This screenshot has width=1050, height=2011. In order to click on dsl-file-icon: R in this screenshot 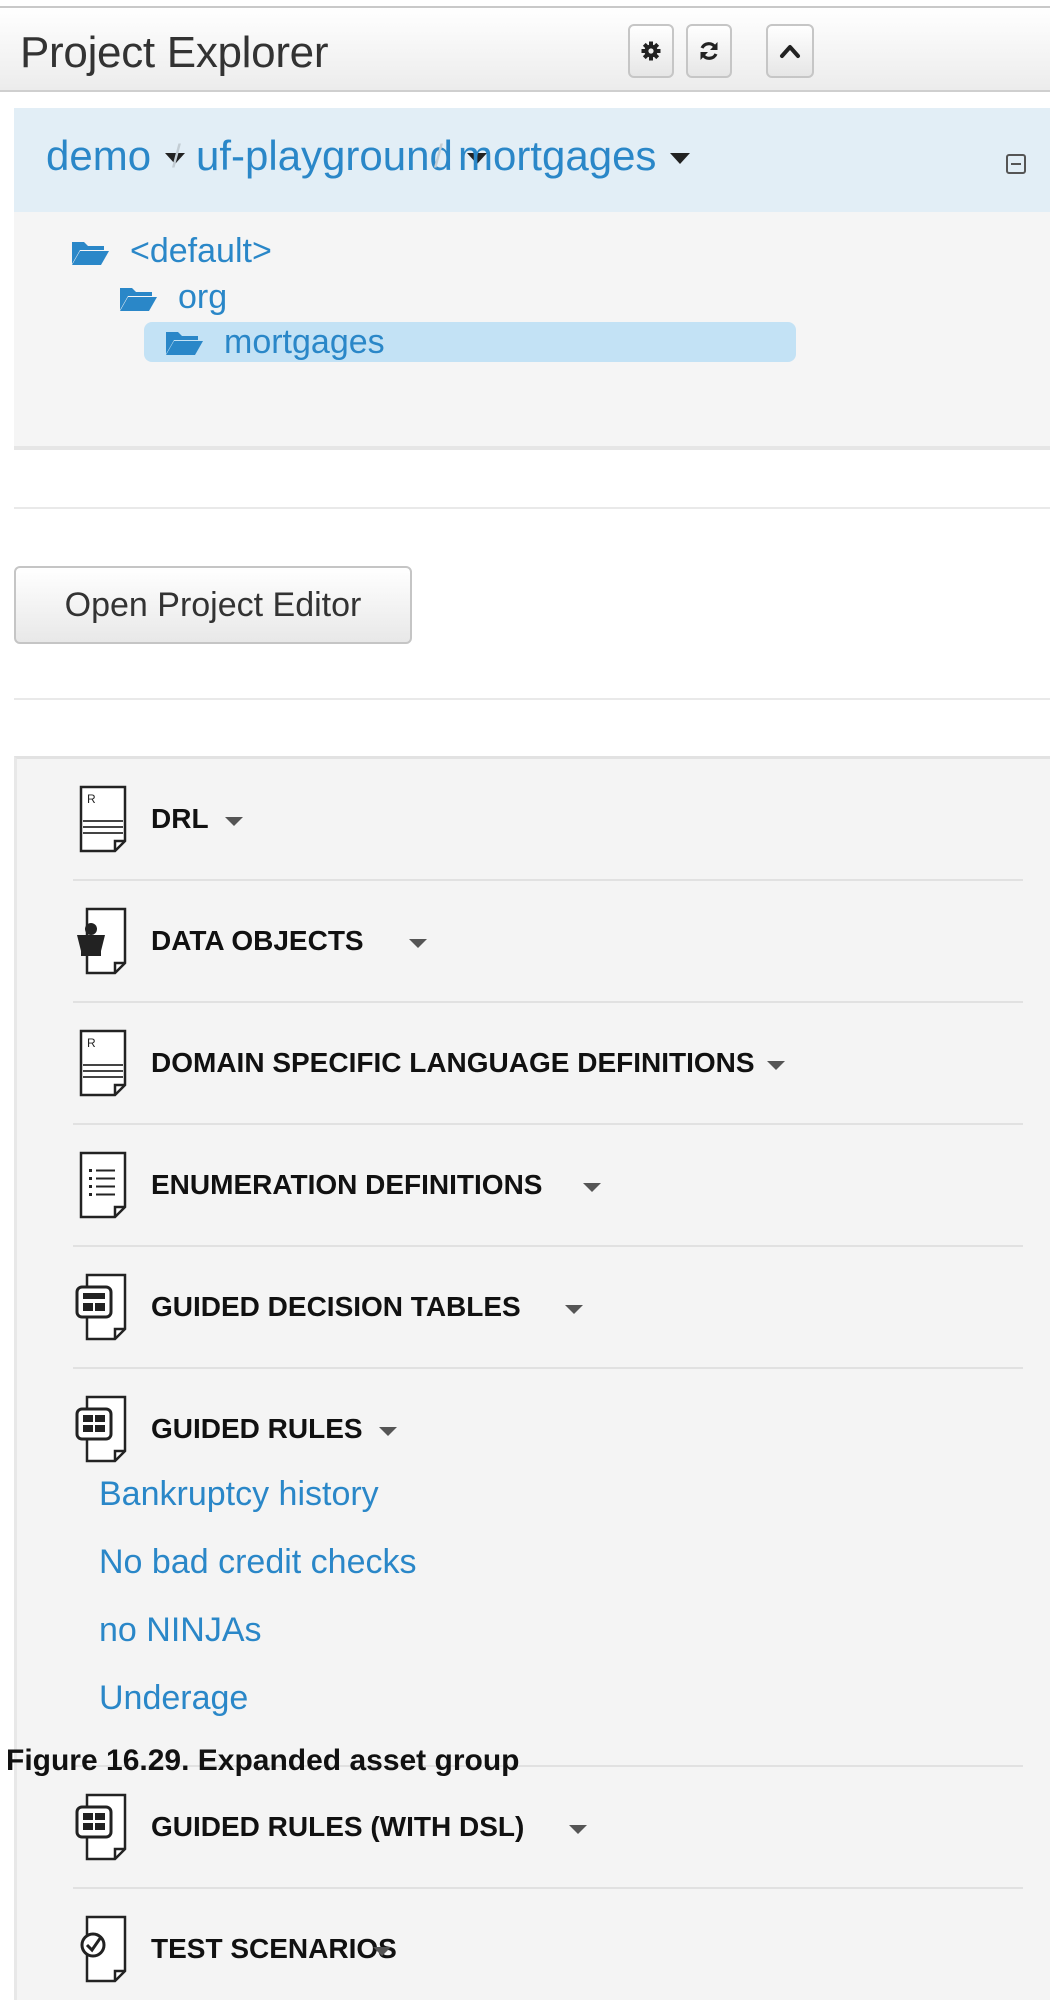, I will do `click(103, 1063)`.